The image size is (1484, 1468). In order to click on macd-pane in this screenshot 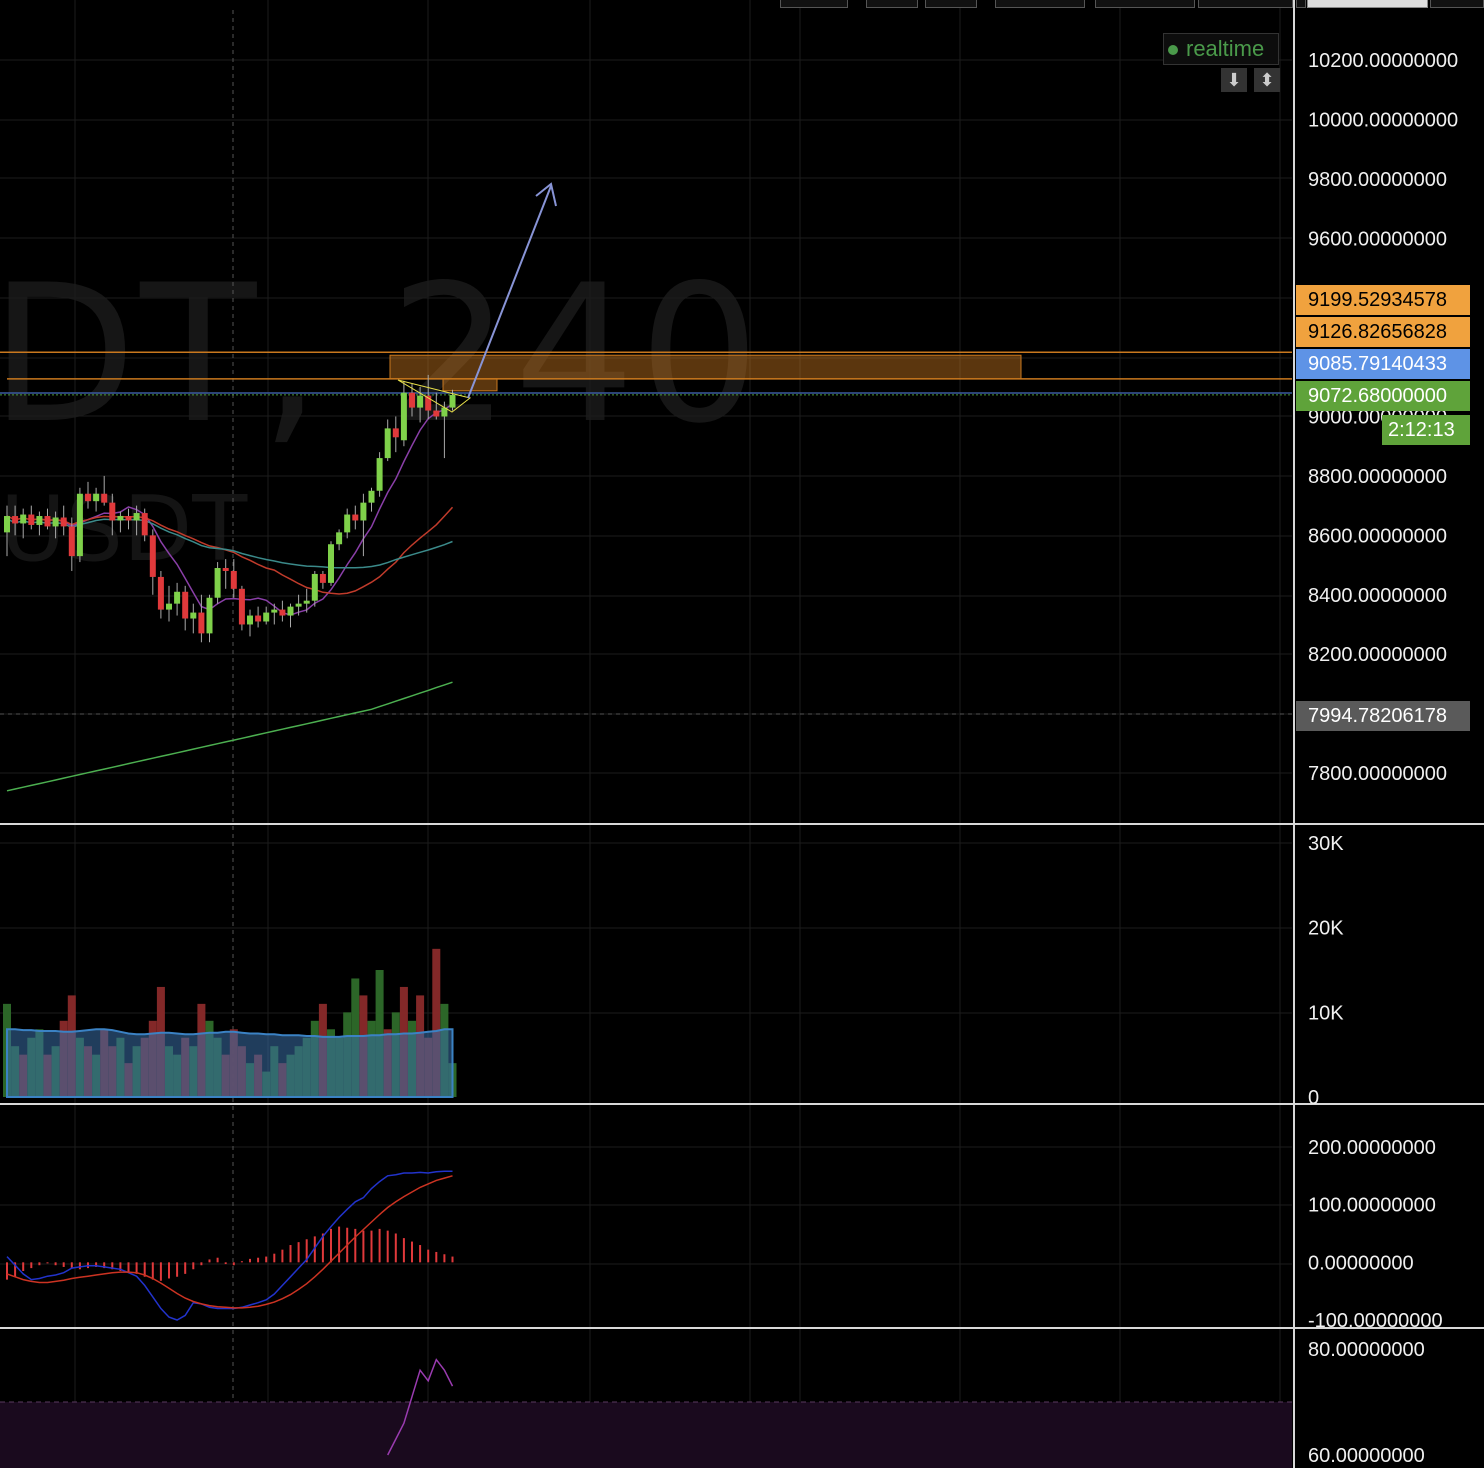, I will do `click(230, 1245)`.